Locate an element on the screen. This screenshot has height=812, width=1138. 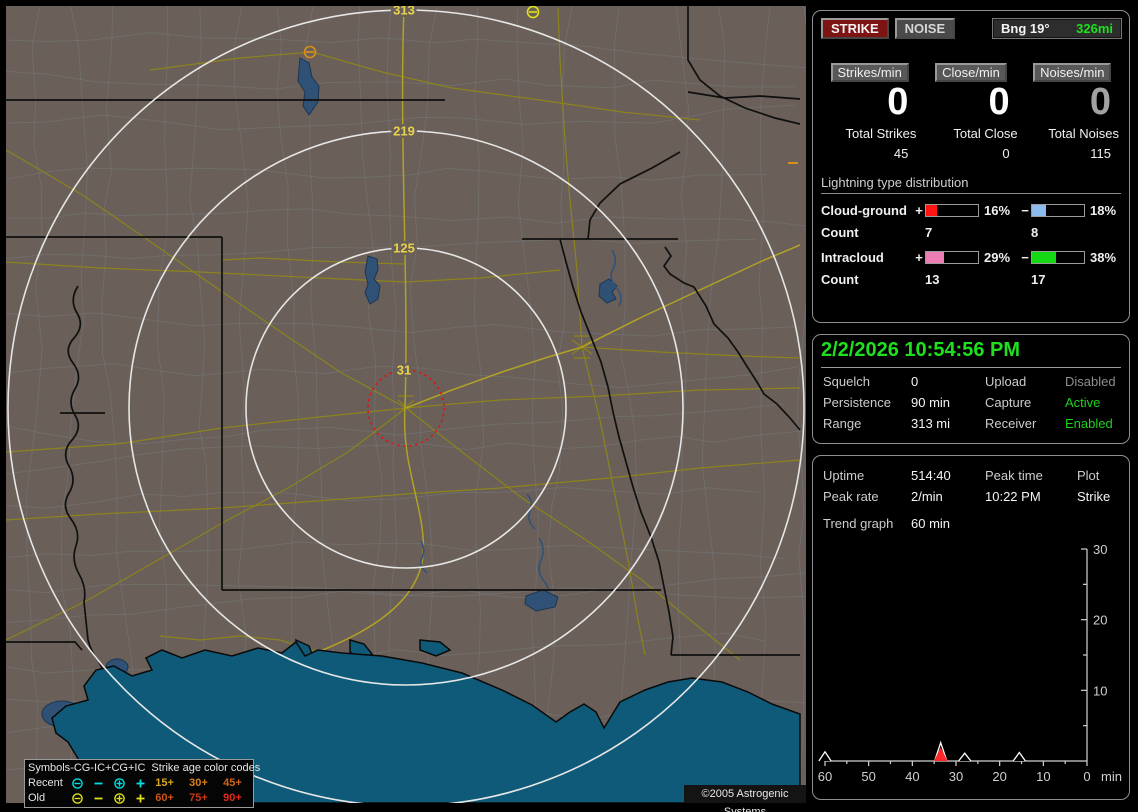
svg-text: 10 is located at coordinates (1043, 776).